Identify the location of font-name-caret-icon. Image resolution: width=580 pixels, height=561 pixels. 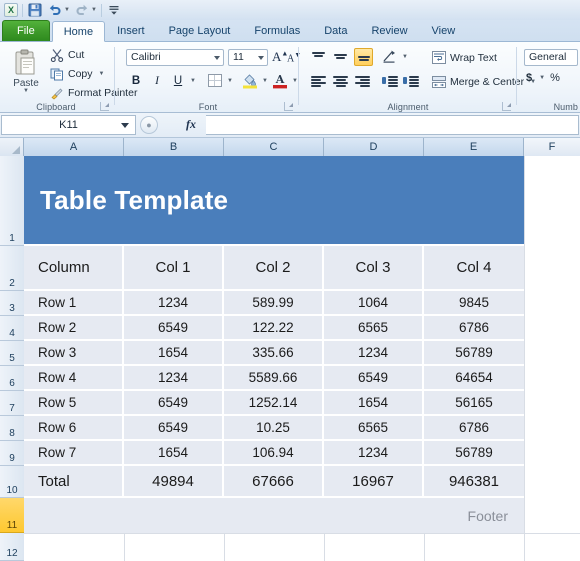
(217, 58).